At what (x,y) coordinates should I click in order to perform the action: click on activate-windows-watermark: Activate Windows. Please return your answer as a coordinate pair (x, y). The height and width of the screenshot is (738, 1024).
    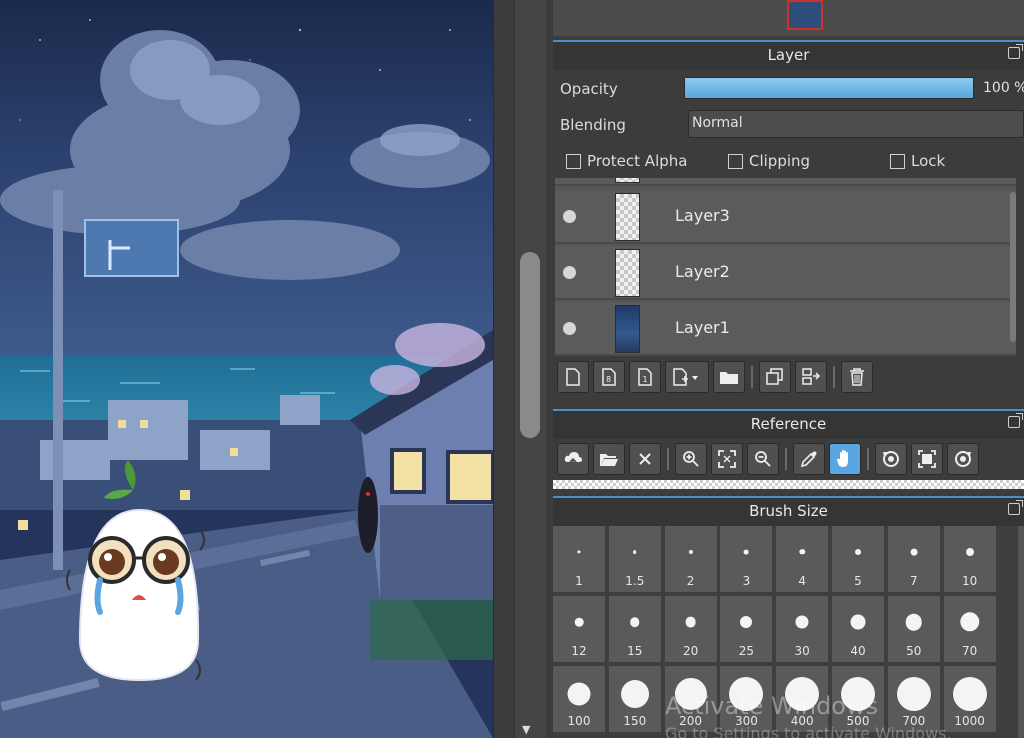
    Looking at the image, I should click on (772, 706).